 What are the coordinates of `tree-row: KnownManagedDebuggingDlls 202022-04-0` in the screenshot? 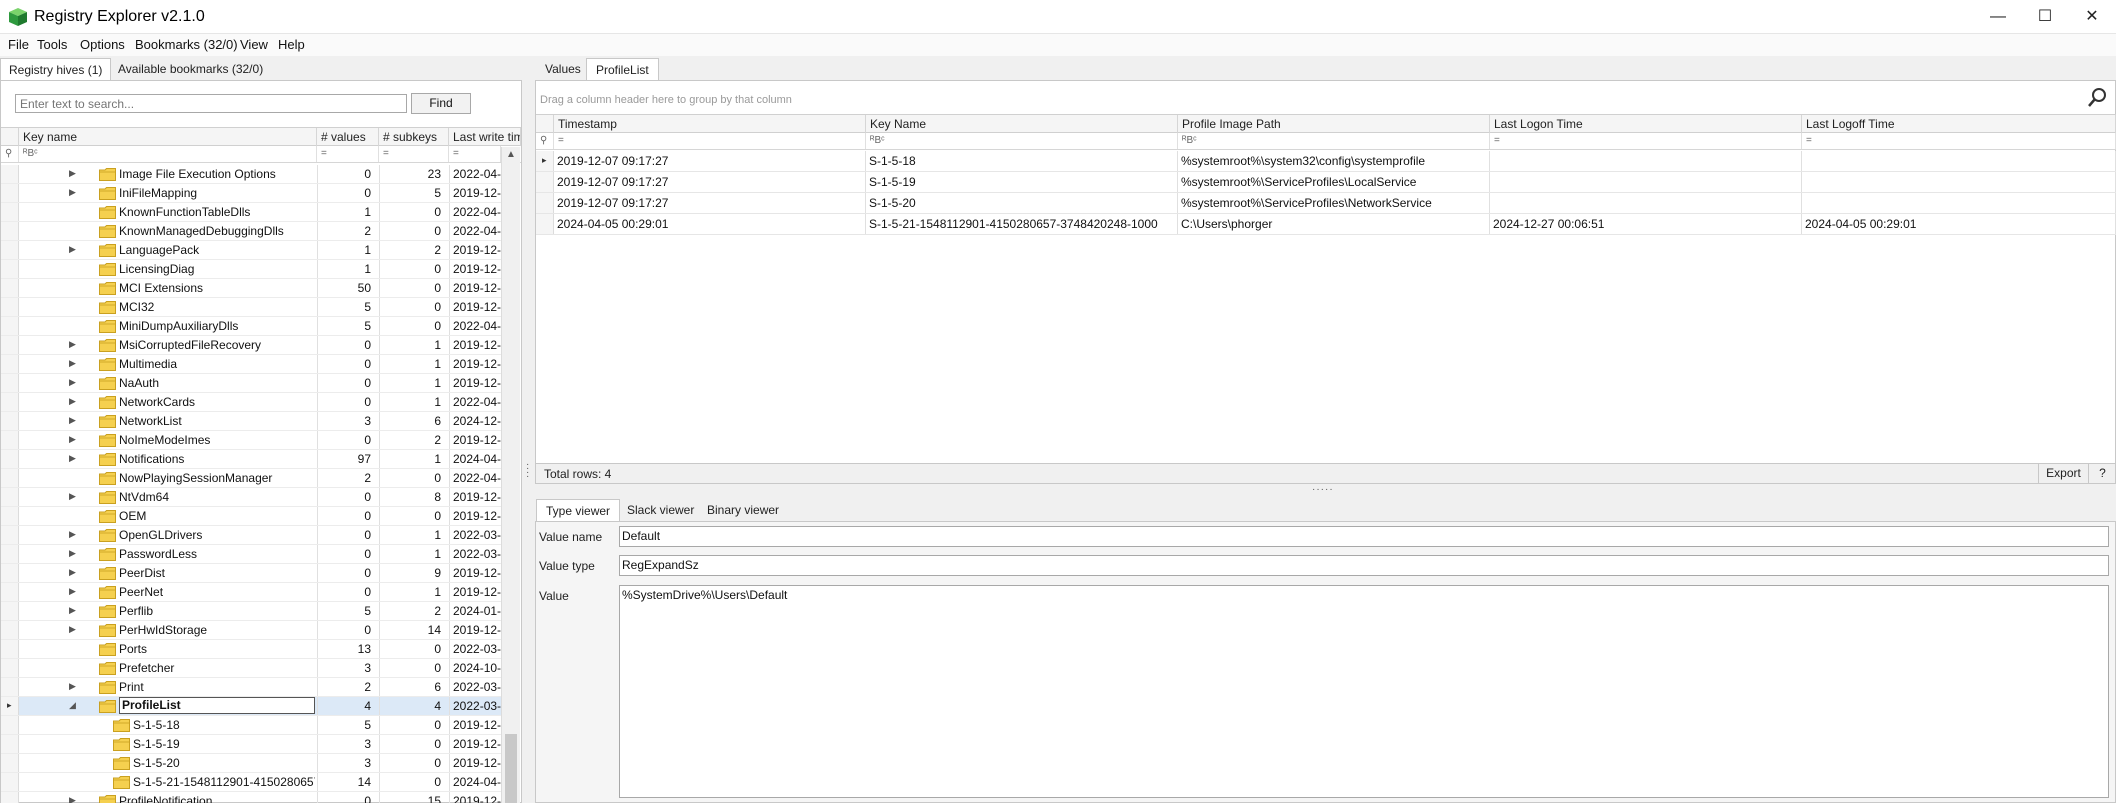 It's located at (251, 231).